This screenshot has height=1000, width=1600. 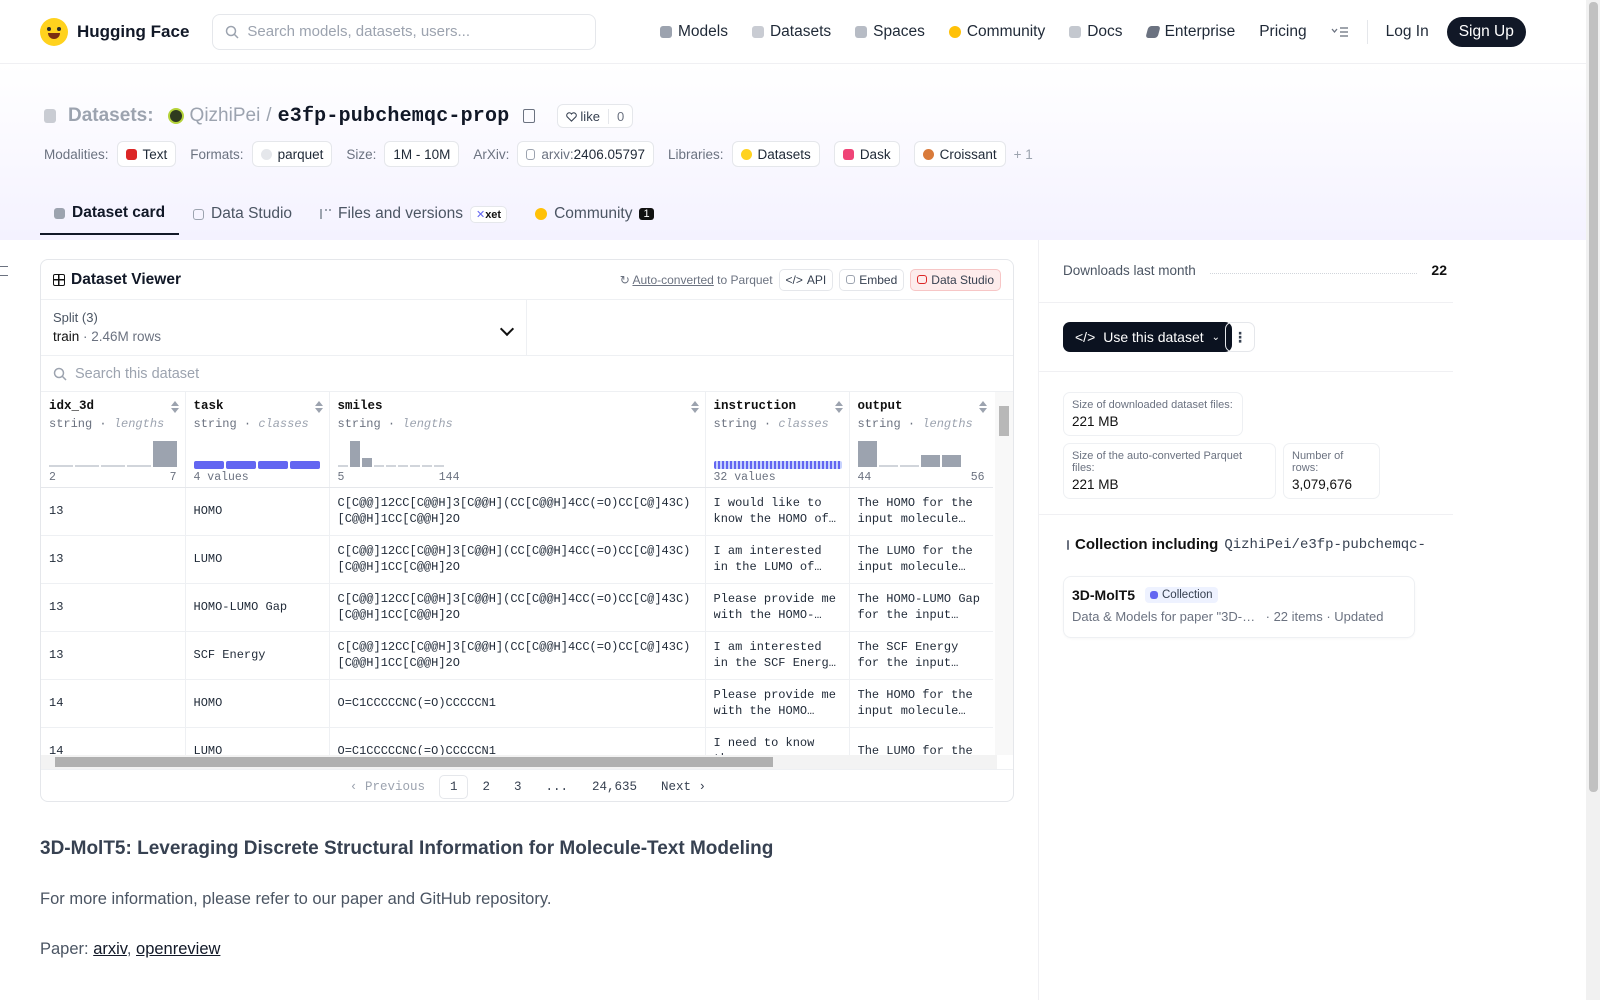 I want to click on table-vertical-scrollbar, so click(x=1004, y=573).